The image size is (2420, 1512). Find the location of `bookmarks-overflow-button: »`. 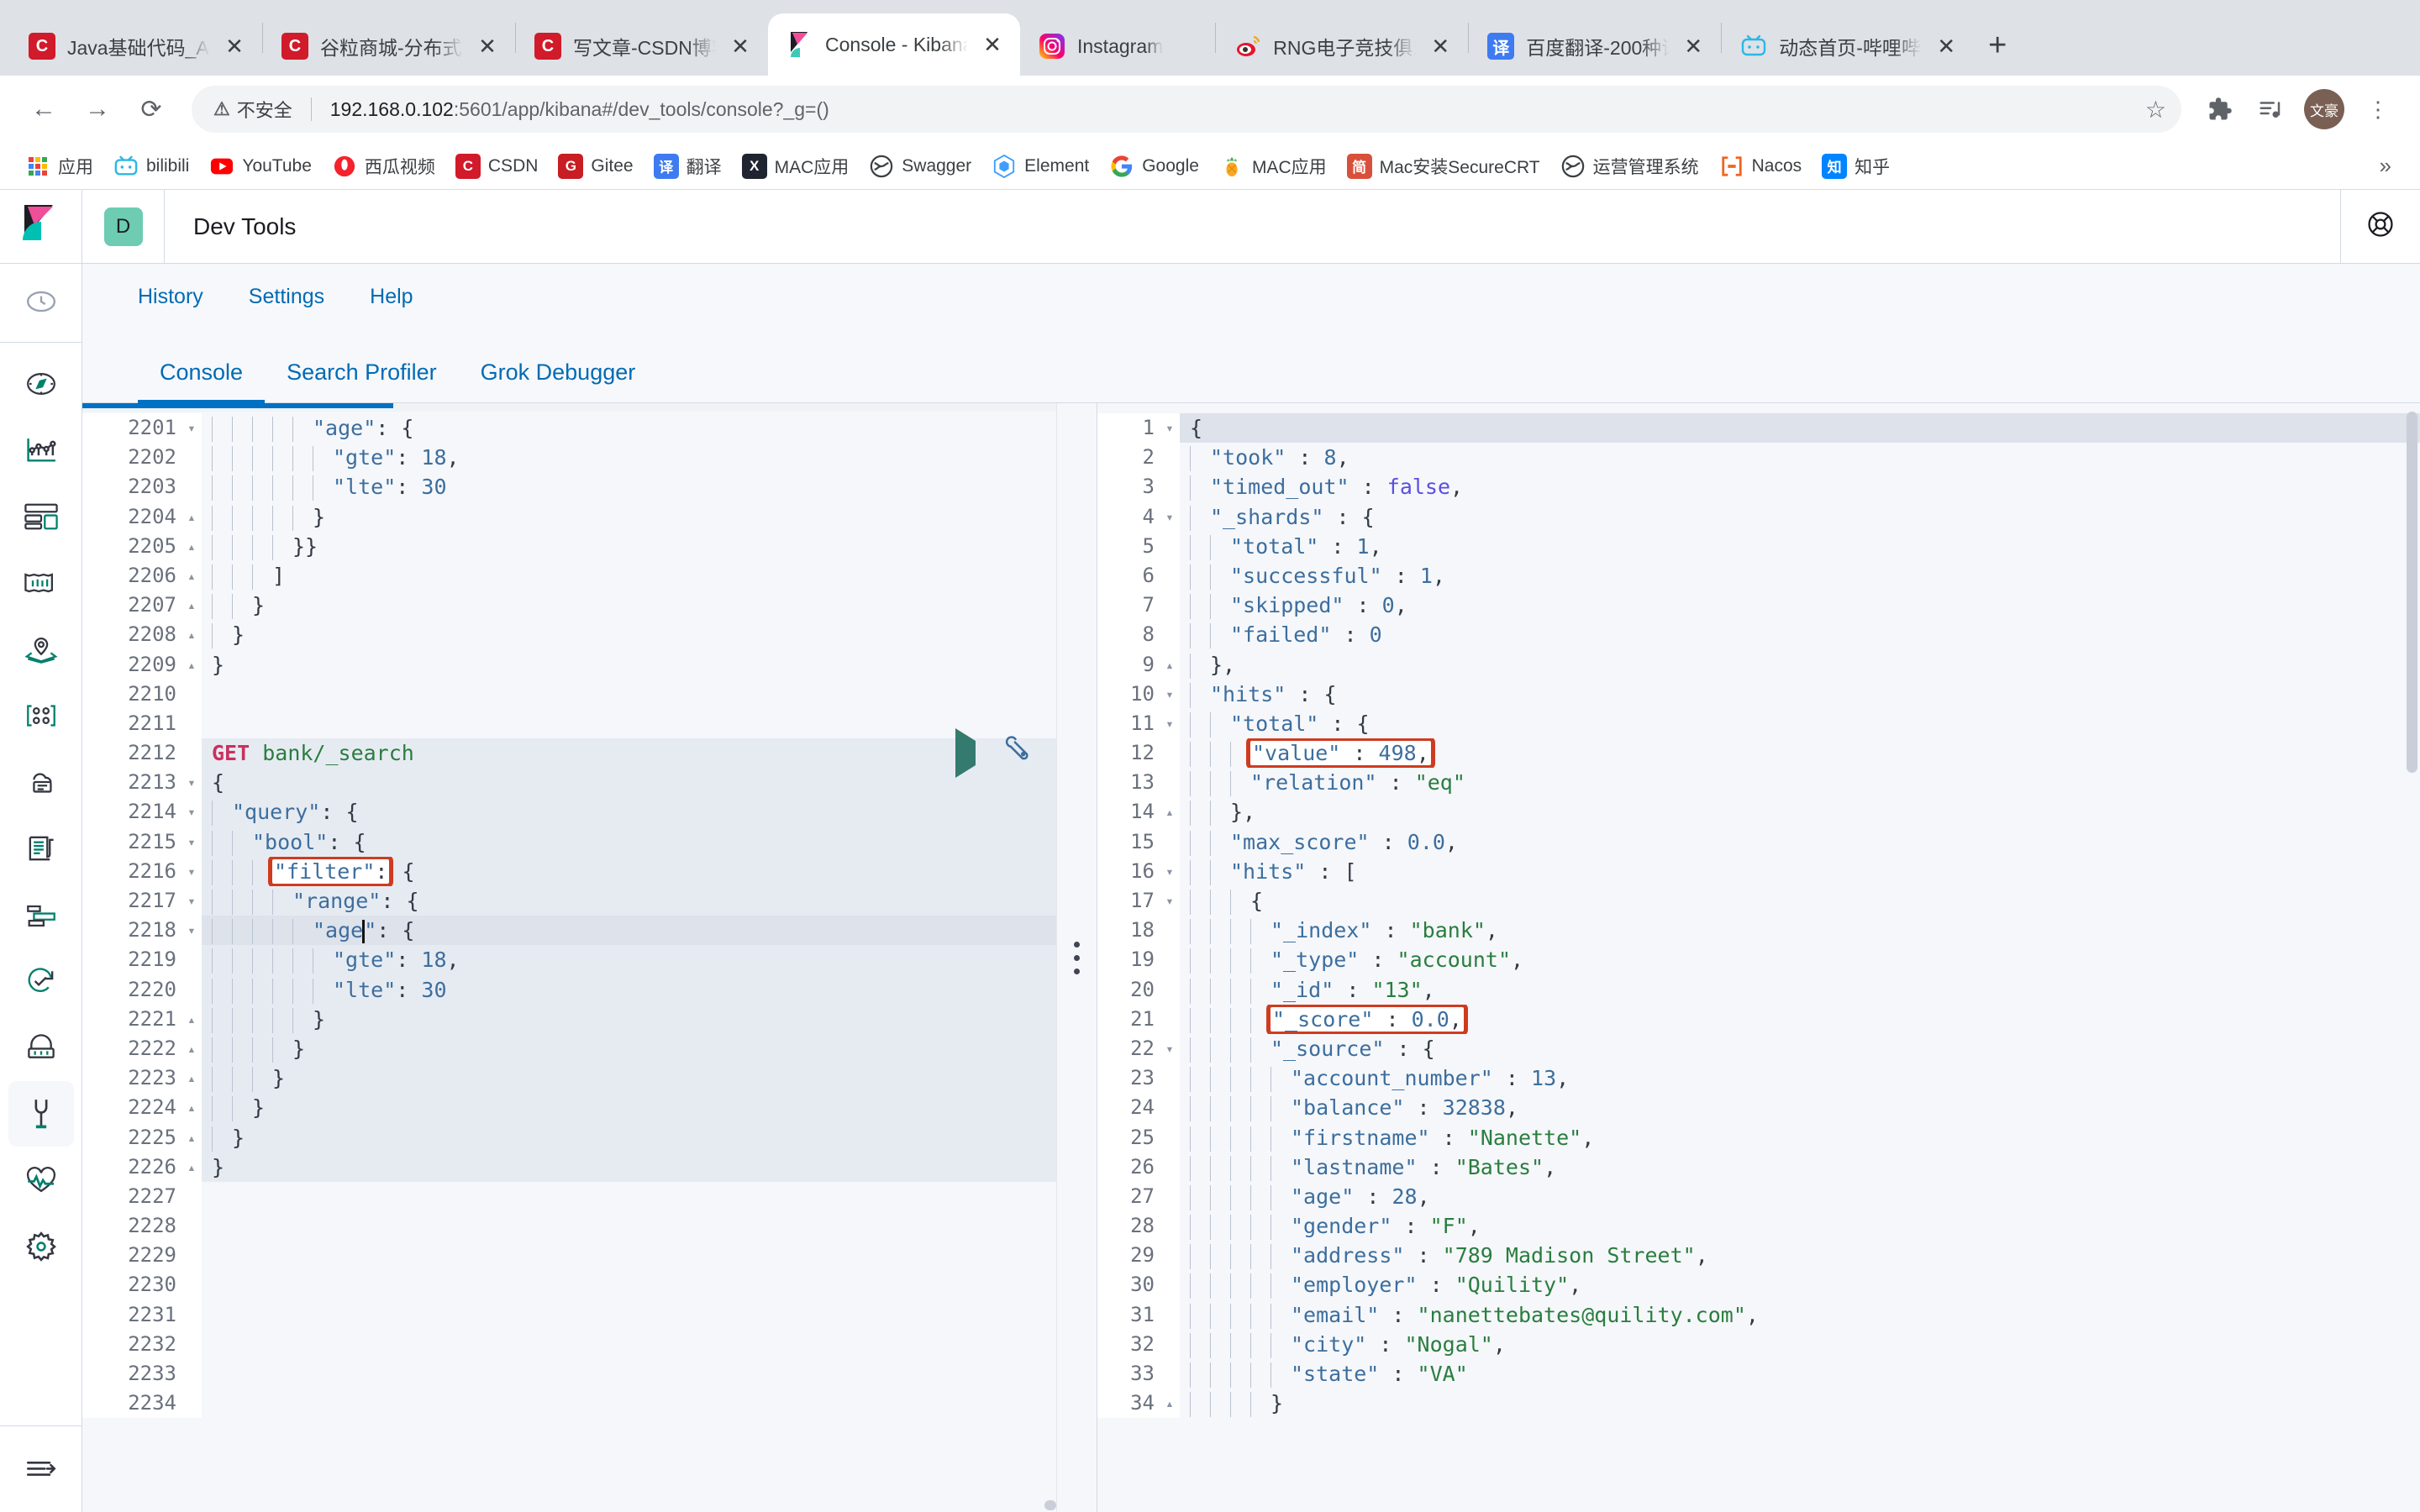

bookmarks-overflow-button: » is located at coordinates (2386, 166).